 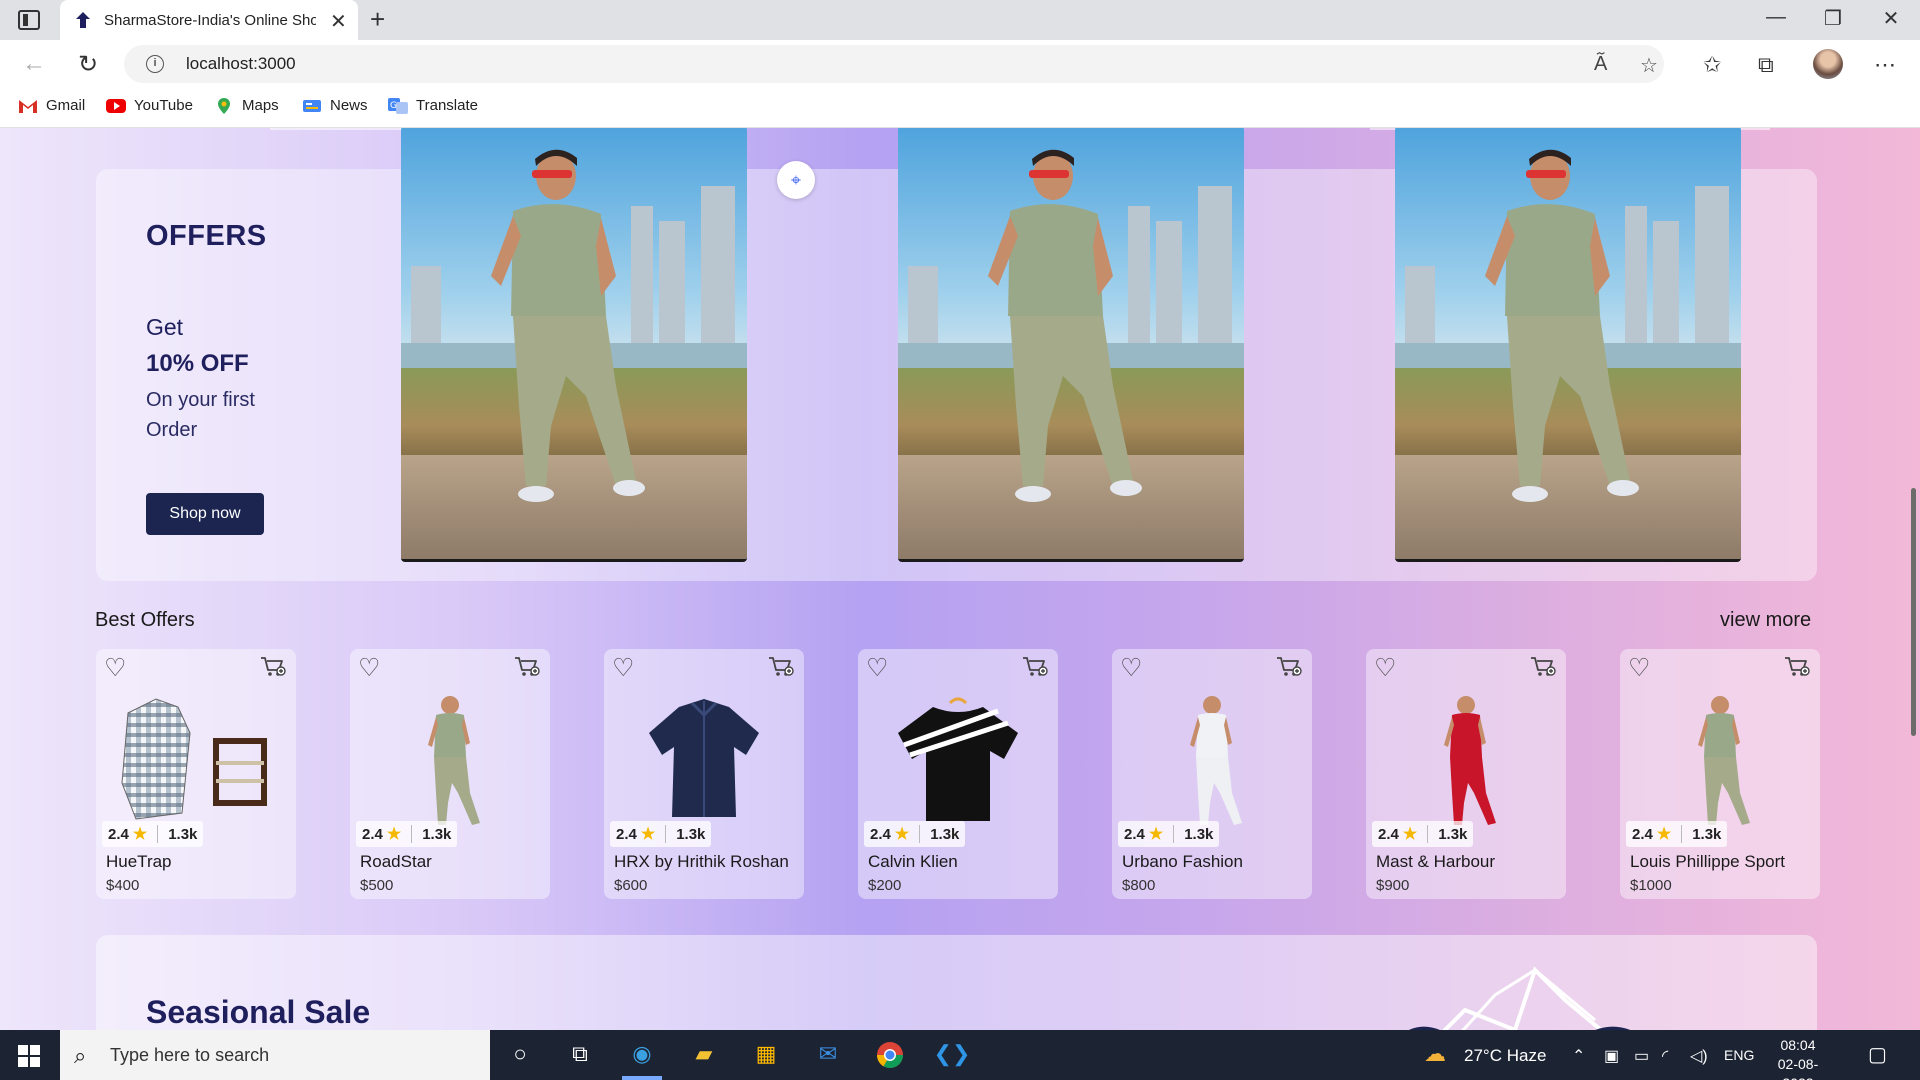 What do you see at coordinates (1885, 65) in the screenshot?
I see `more-options-icon: ⋯` at bounding box center [1885, 65].